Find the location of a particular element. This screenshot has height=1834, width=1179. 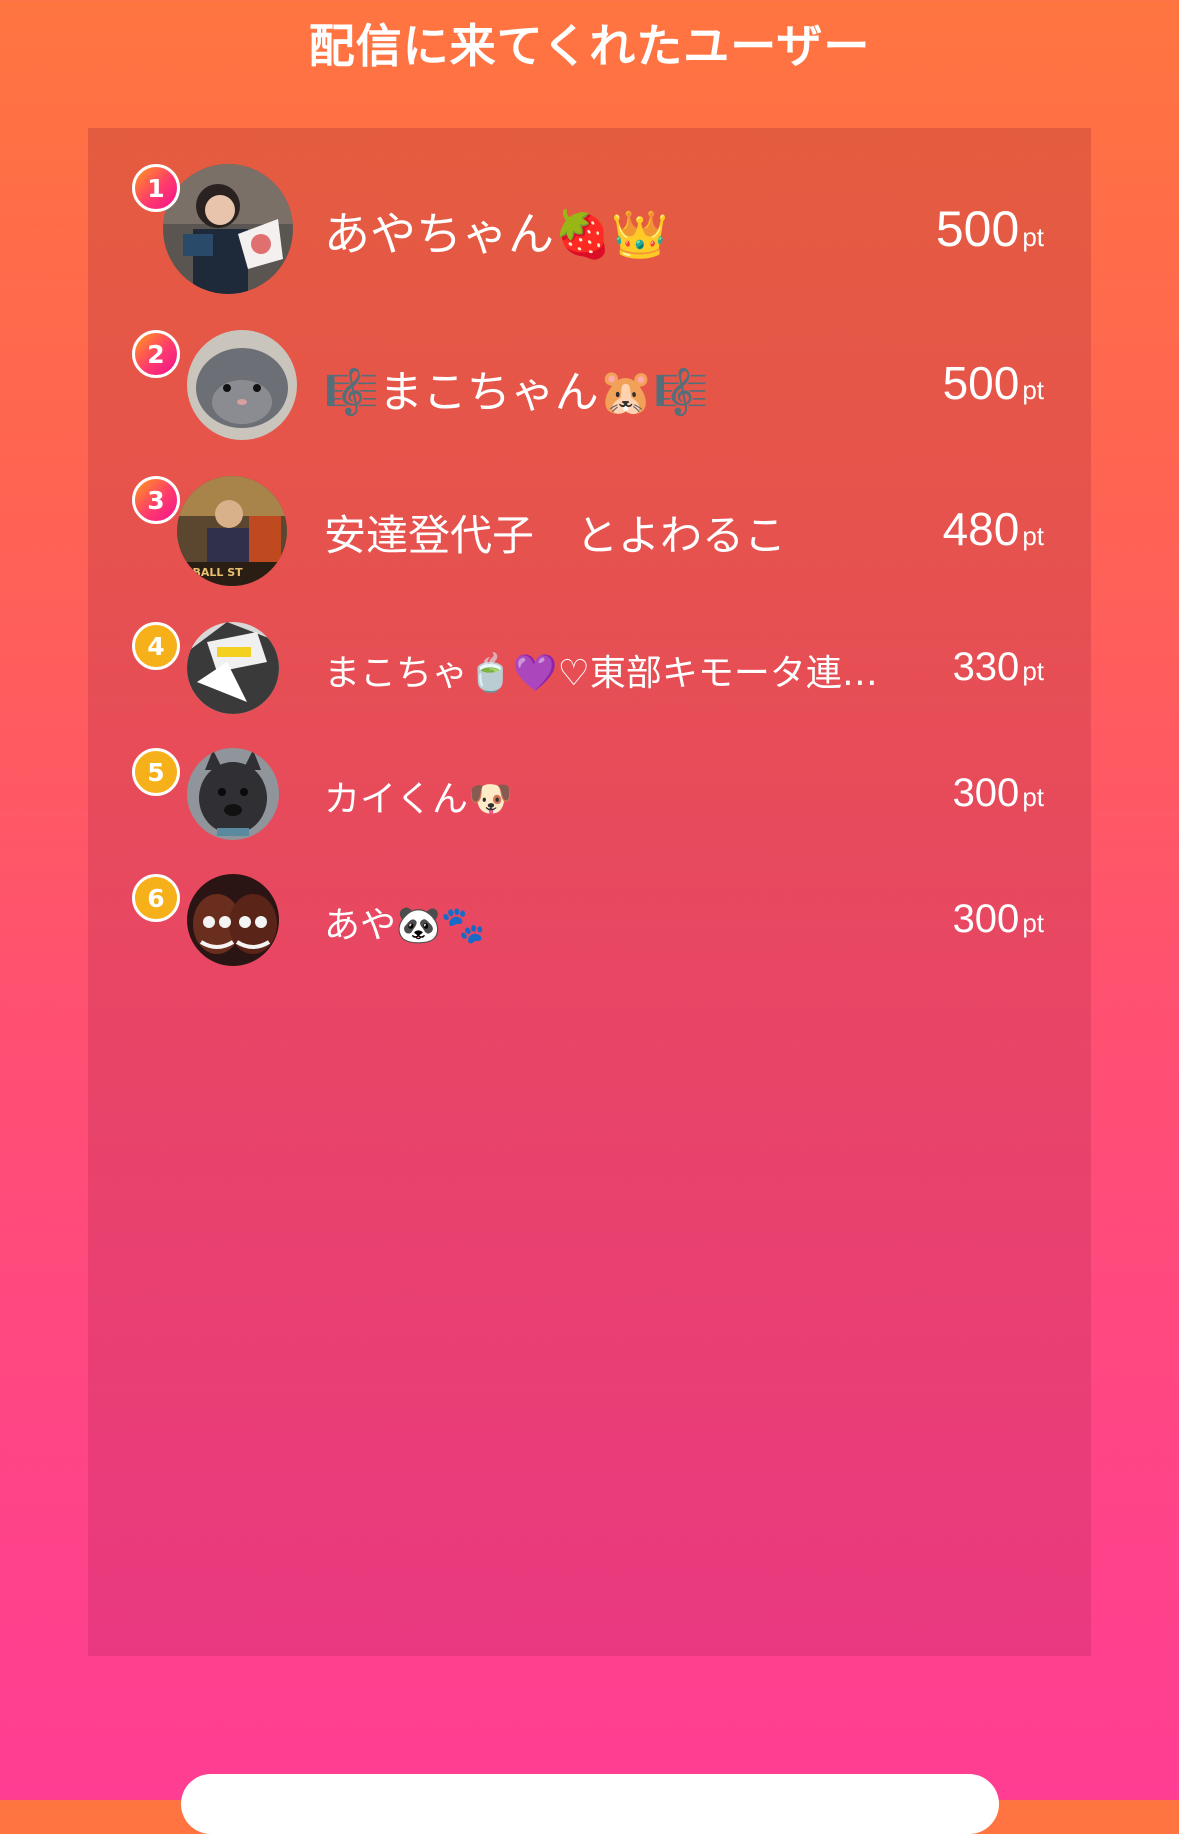

user-avatar: EBALL ST is located at coordinates (232, 531).